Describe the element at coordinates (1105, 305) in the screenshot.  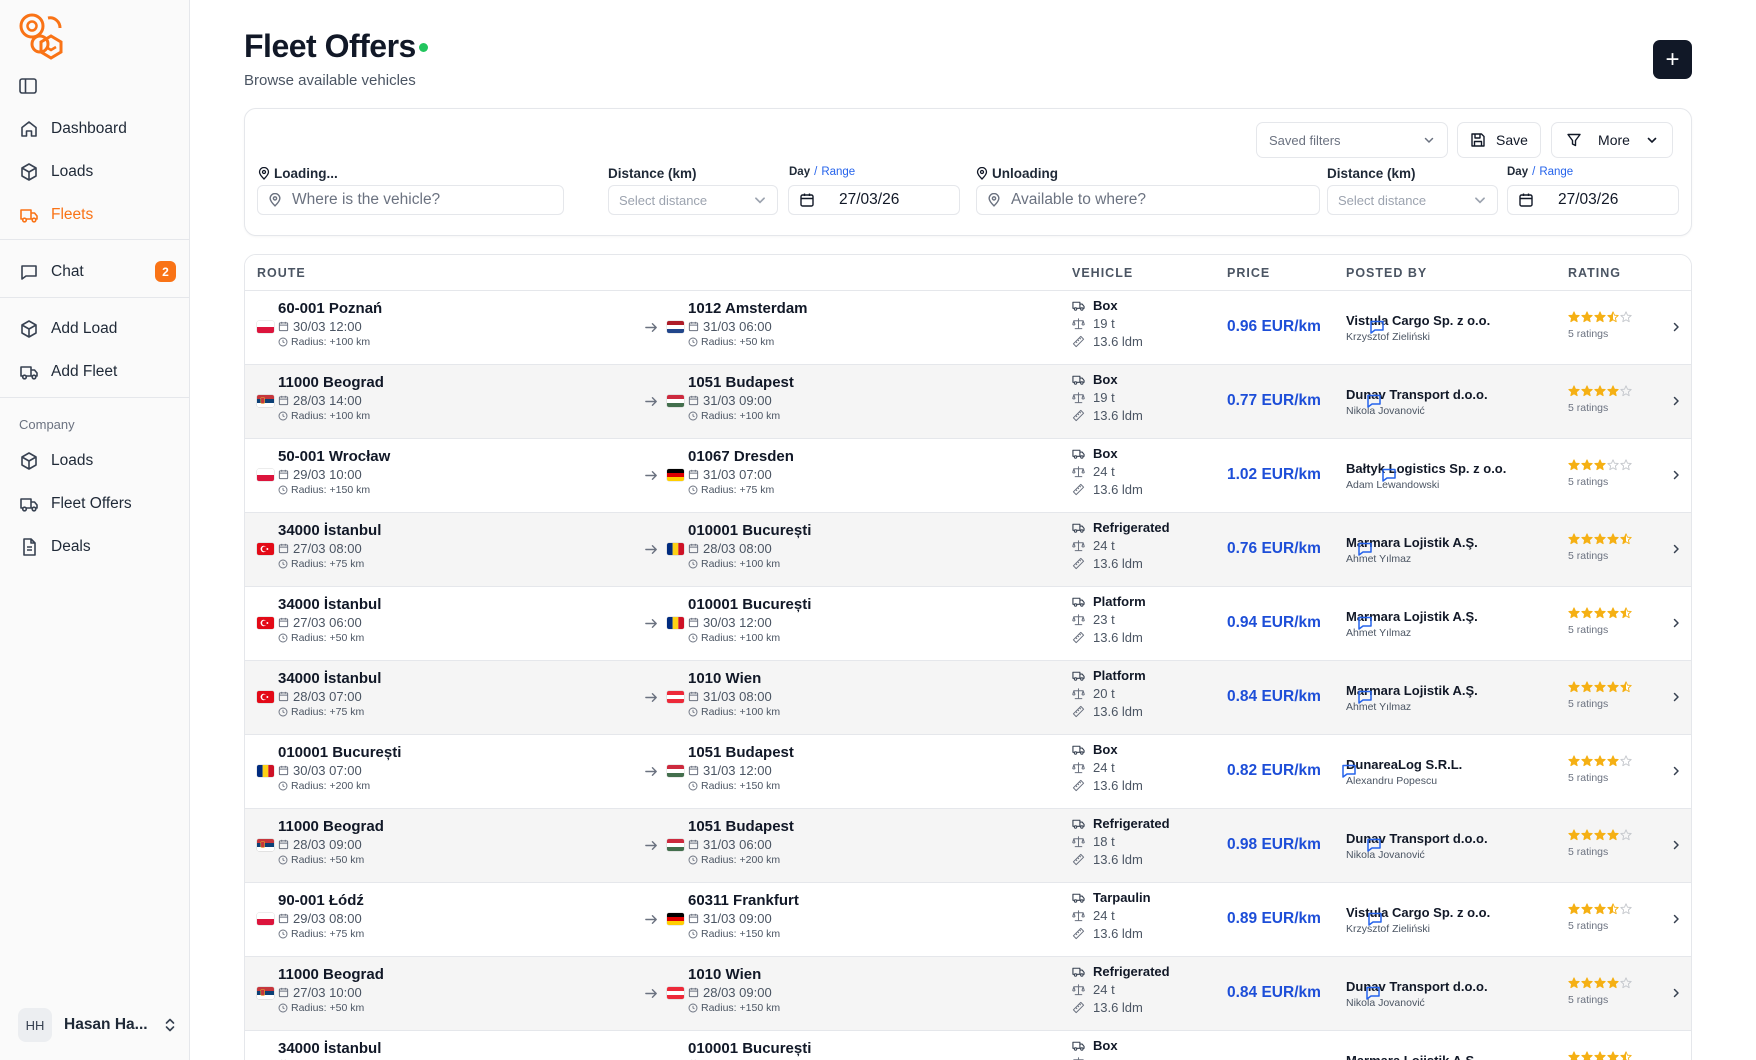
I see `vehicle-type-text: Box` at that location.